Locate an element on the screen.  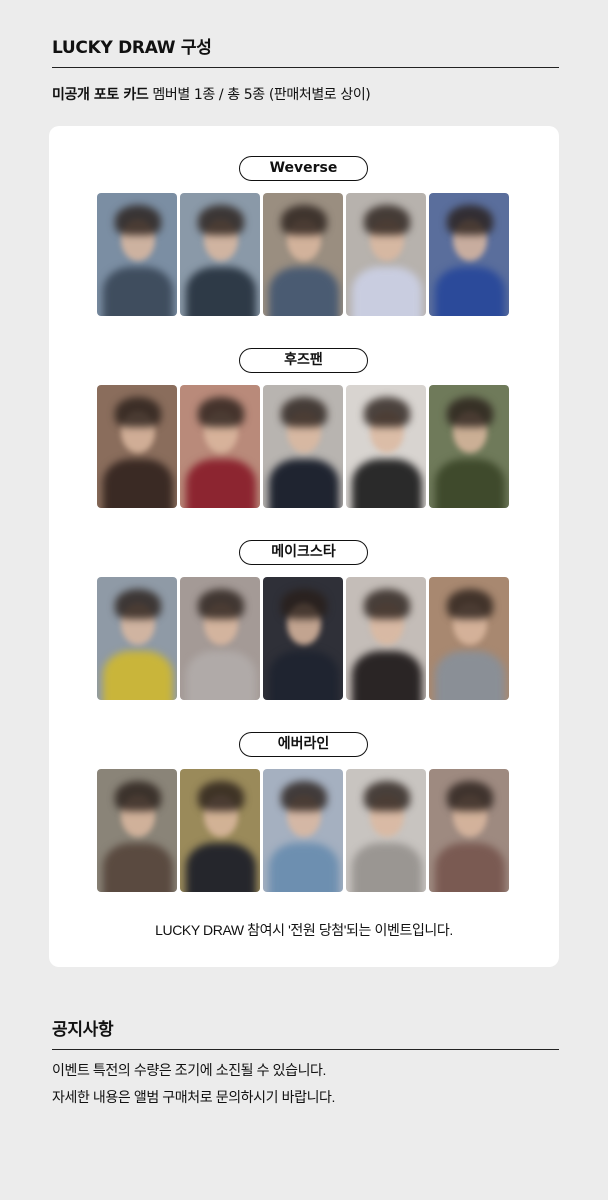
lucky-draw-subtitle: 미공개 포토 카드 멤버별 1종 / 총 5종 (판매처별로 상이) is located at coordinates (211, 94).